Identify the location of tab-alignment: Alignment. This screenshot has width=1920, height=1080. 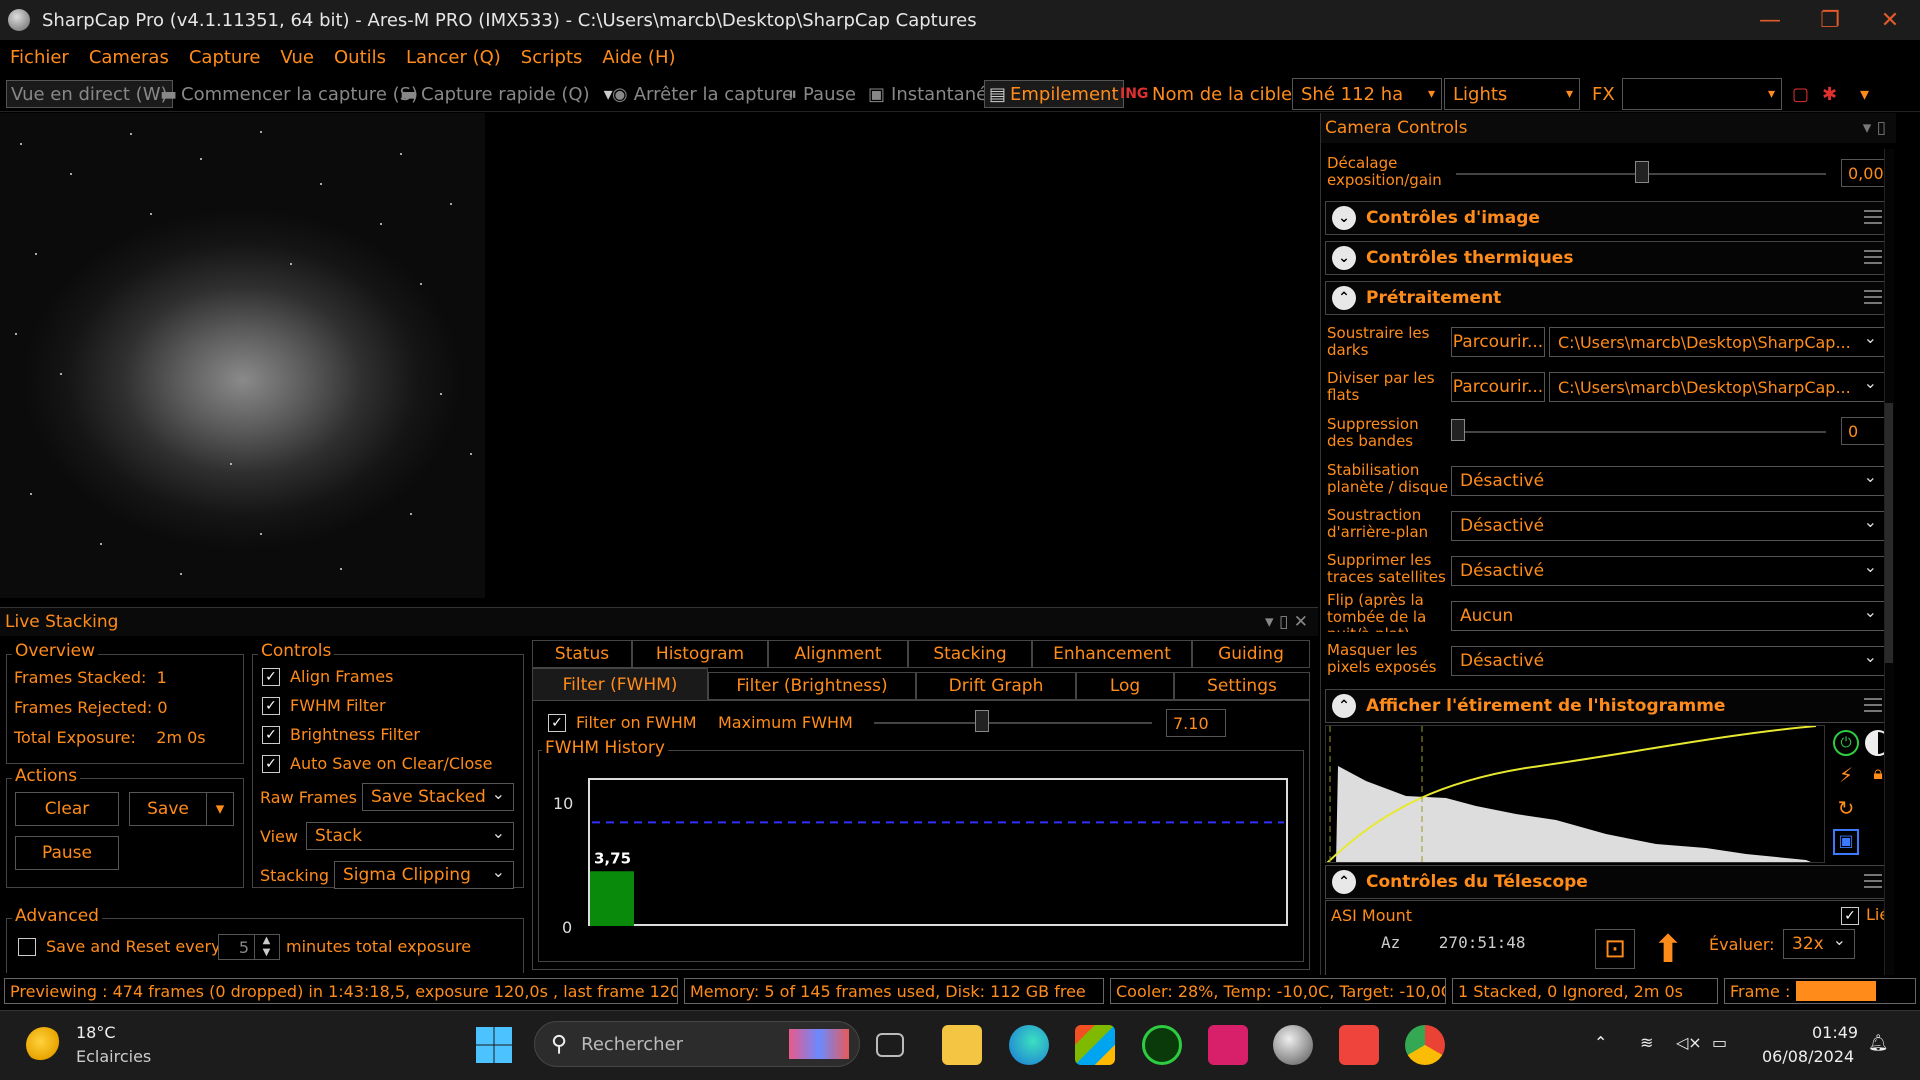
(838, 654).